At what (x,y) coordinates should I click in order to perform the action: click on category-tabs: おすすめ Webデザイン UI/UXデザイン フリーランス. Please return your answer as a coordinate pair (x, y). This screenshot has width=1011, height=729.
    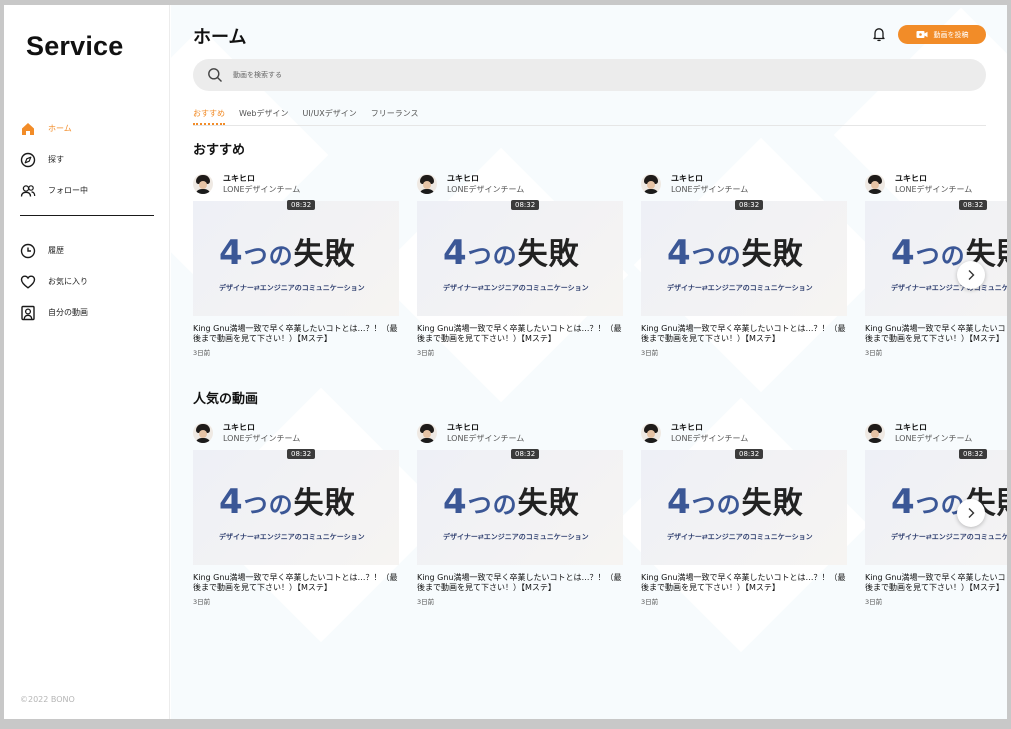
    Looking at the image, I should click on (589, 117).